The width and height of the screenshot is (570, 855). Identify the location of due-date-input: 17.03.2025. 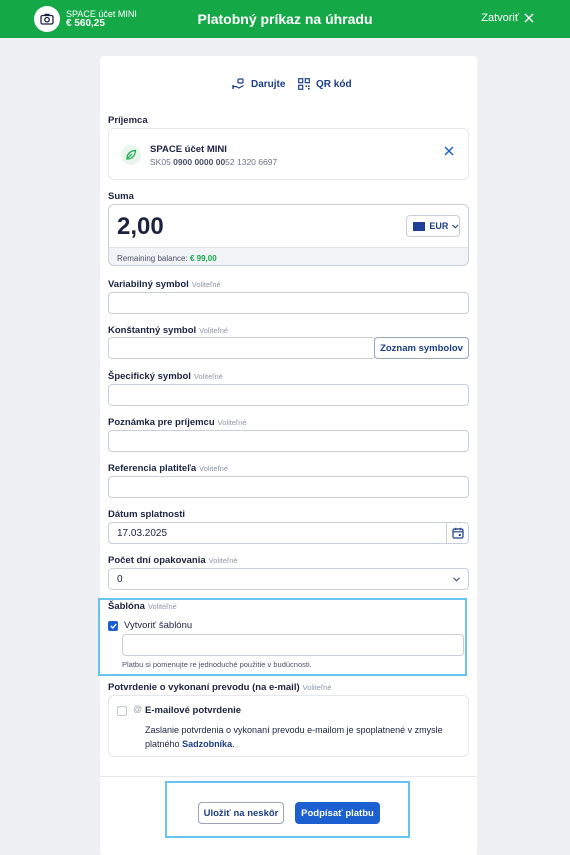
(288, 533).